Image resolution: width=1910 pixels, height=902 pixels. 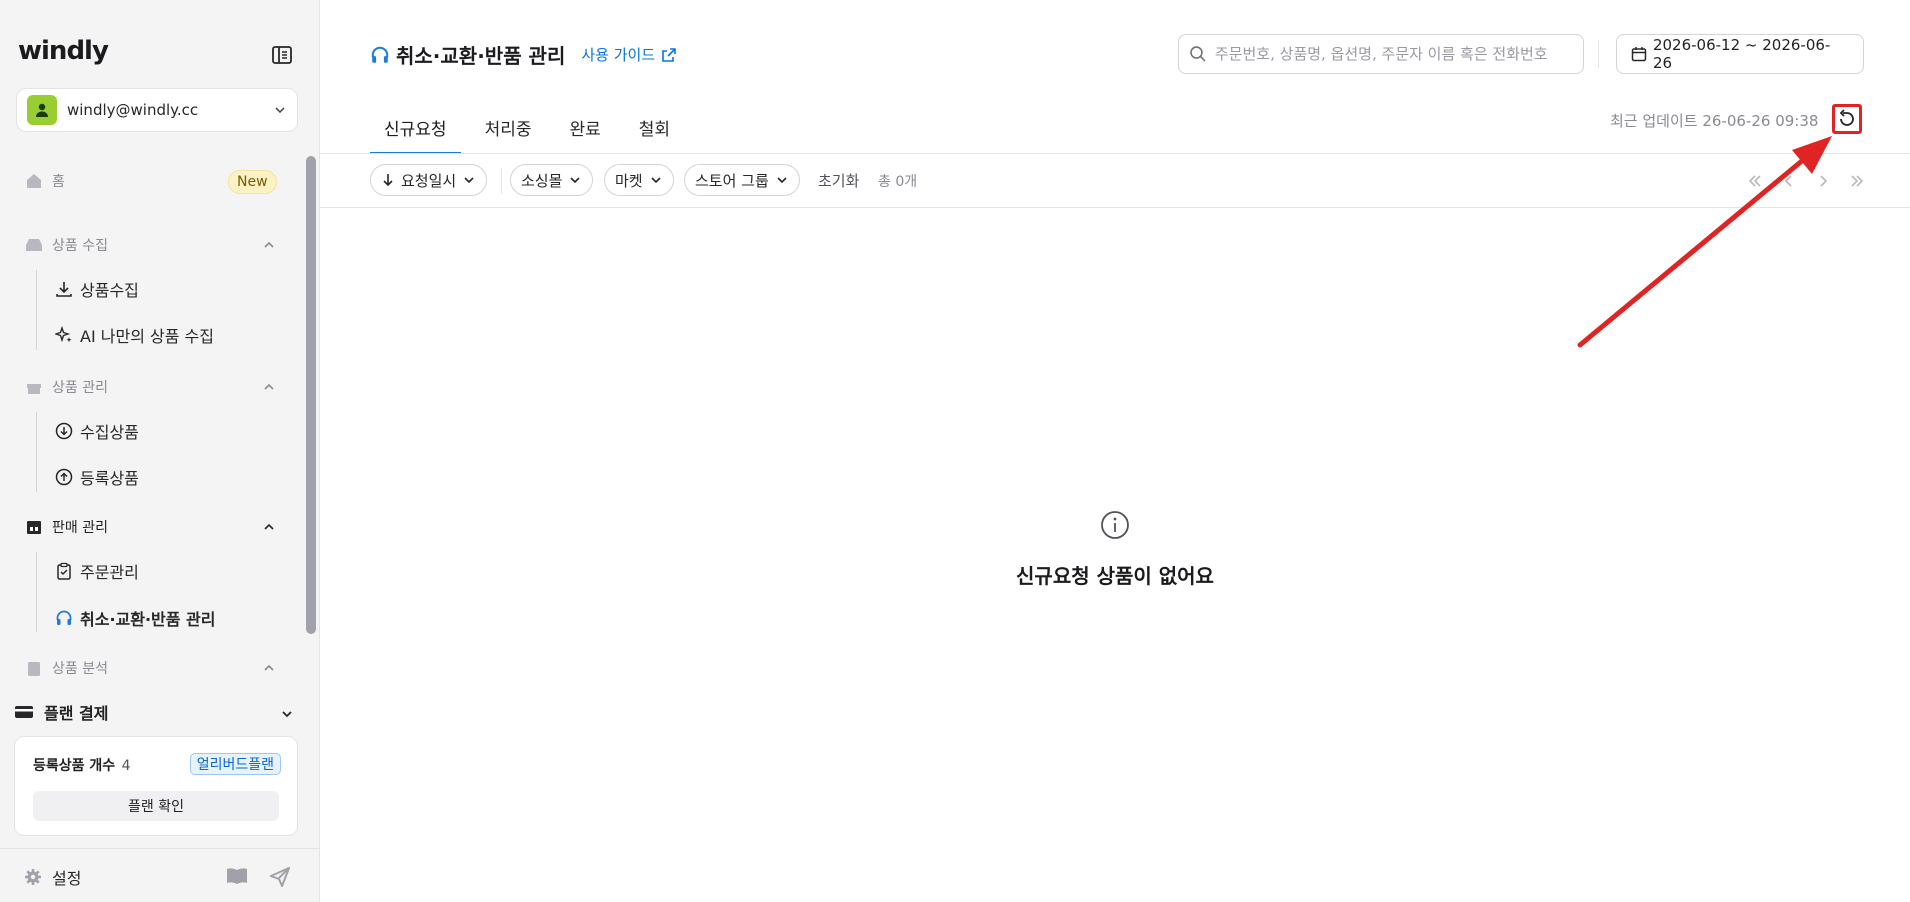 What do you see at coordinates (1115, 525) in the screenshot?
I see `info-icon` at bounding box center [1115, 525].